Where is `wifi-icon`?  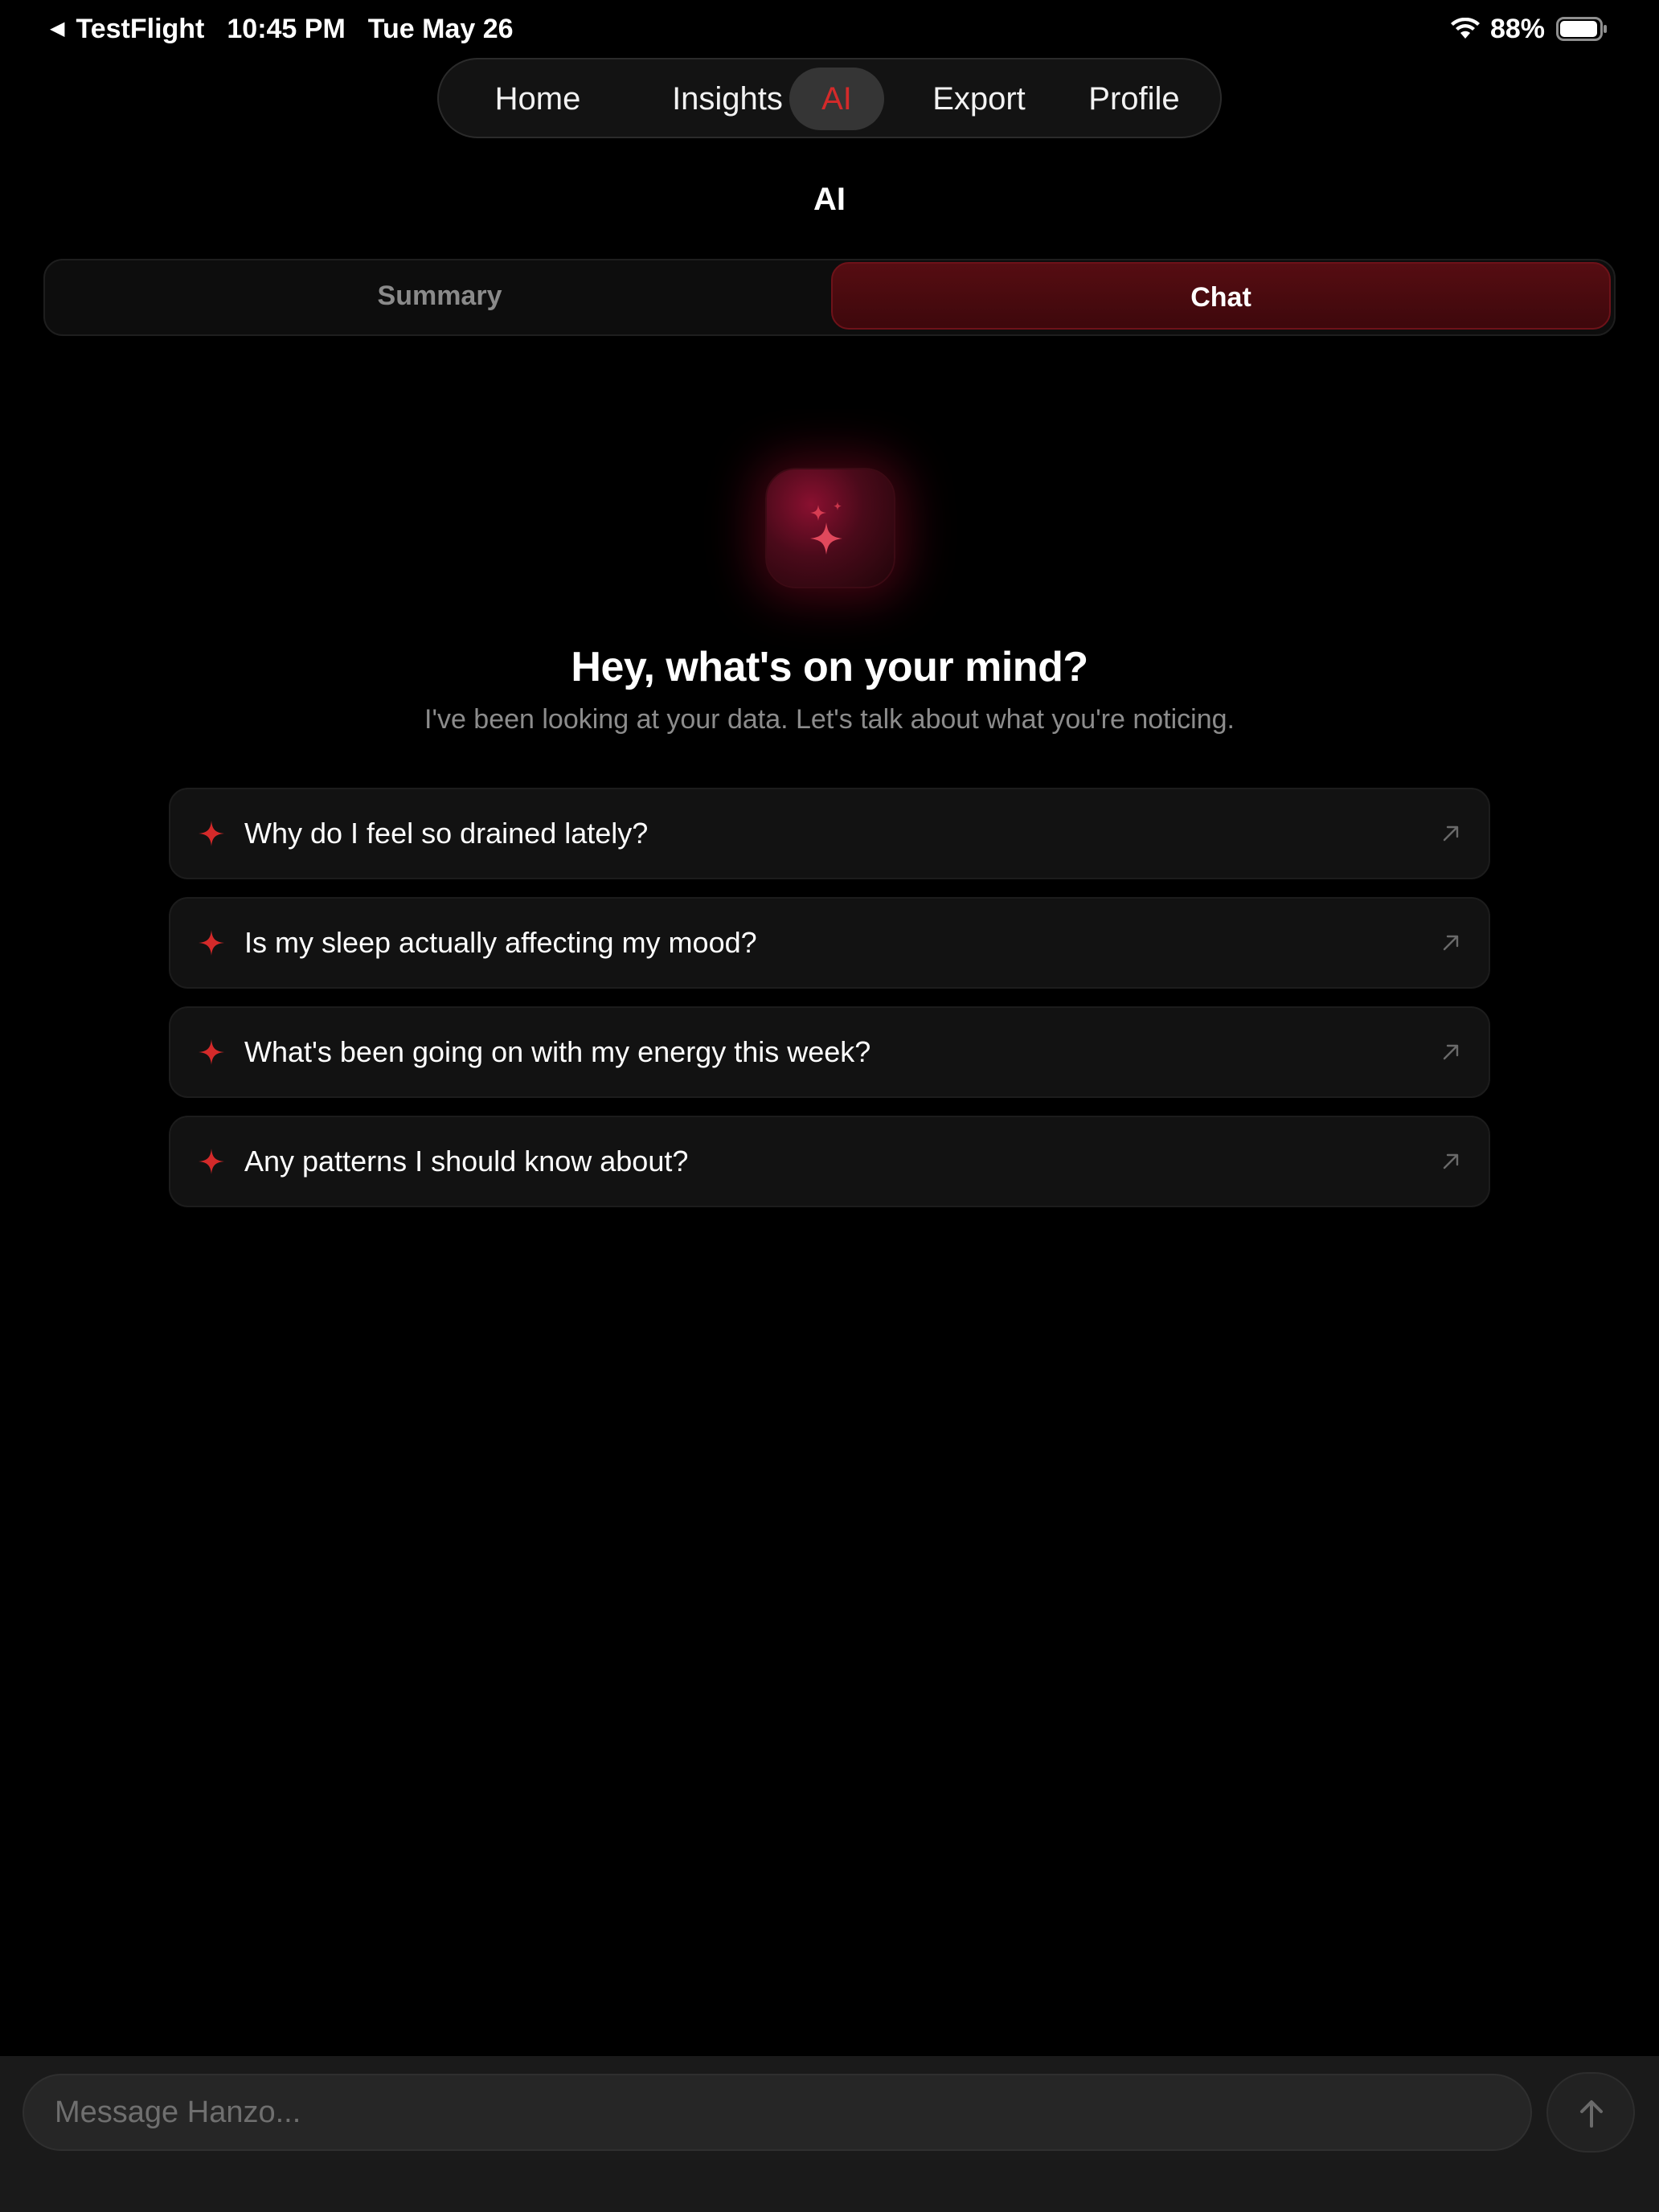 wifi-icon is located at coordinates (1465, 28).